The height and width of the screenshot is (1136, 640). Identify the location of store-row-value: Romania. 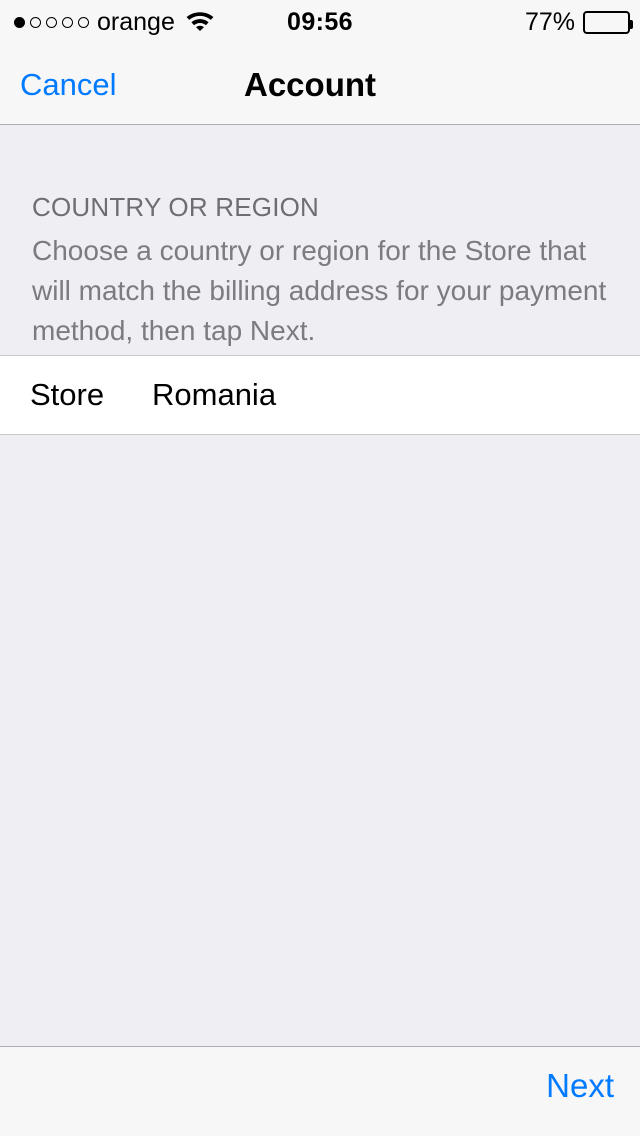
(214, 394).